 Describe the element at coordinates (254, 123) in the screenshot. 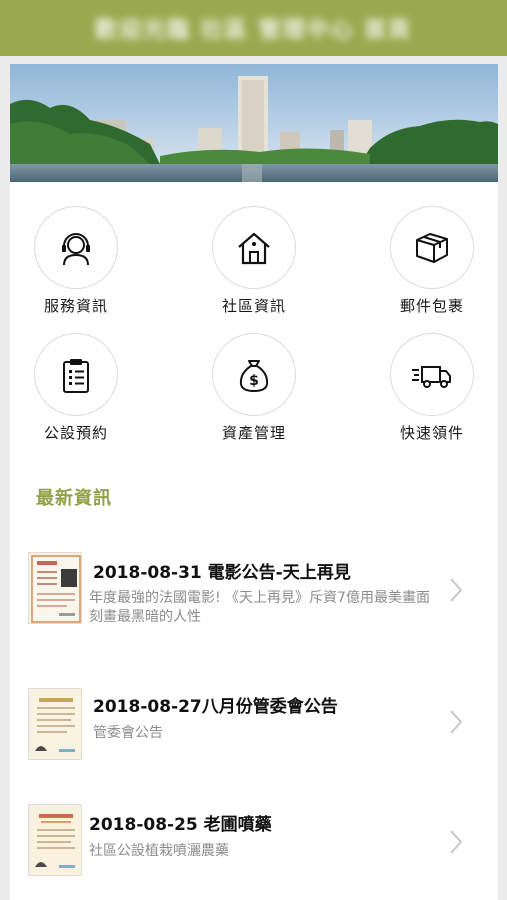

I see `banner-image` at that location.